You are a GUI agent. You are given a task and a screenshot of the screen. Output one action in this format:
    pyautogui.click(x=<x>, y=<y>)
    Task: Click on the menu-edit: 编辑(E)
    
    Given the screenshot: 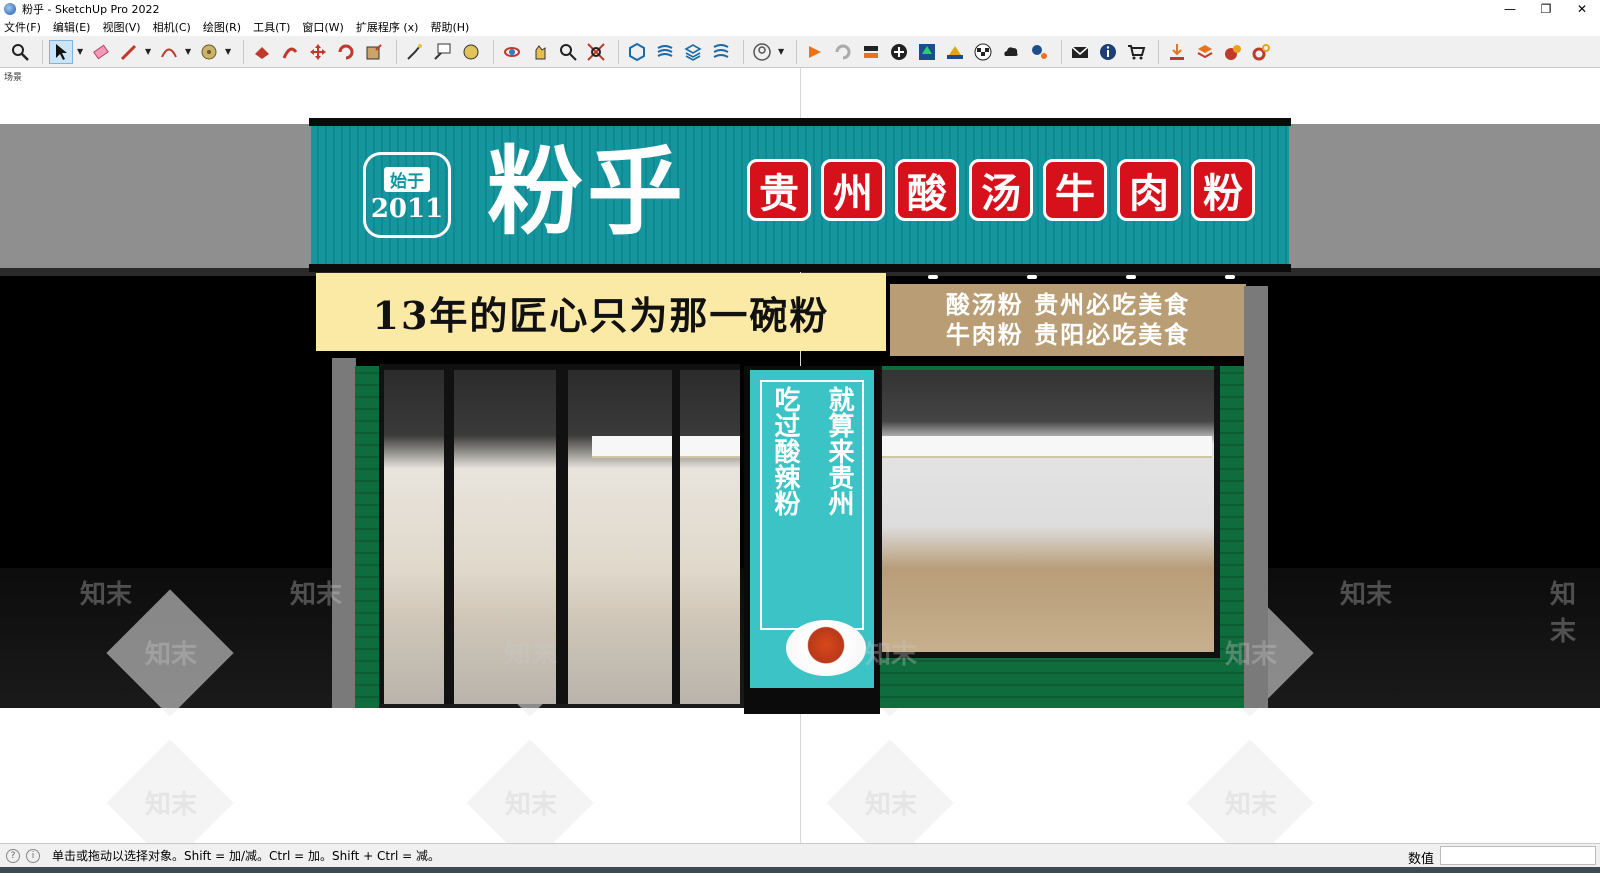 What is the action you would take?
    pyautogui.click(x=72, y=27)
    